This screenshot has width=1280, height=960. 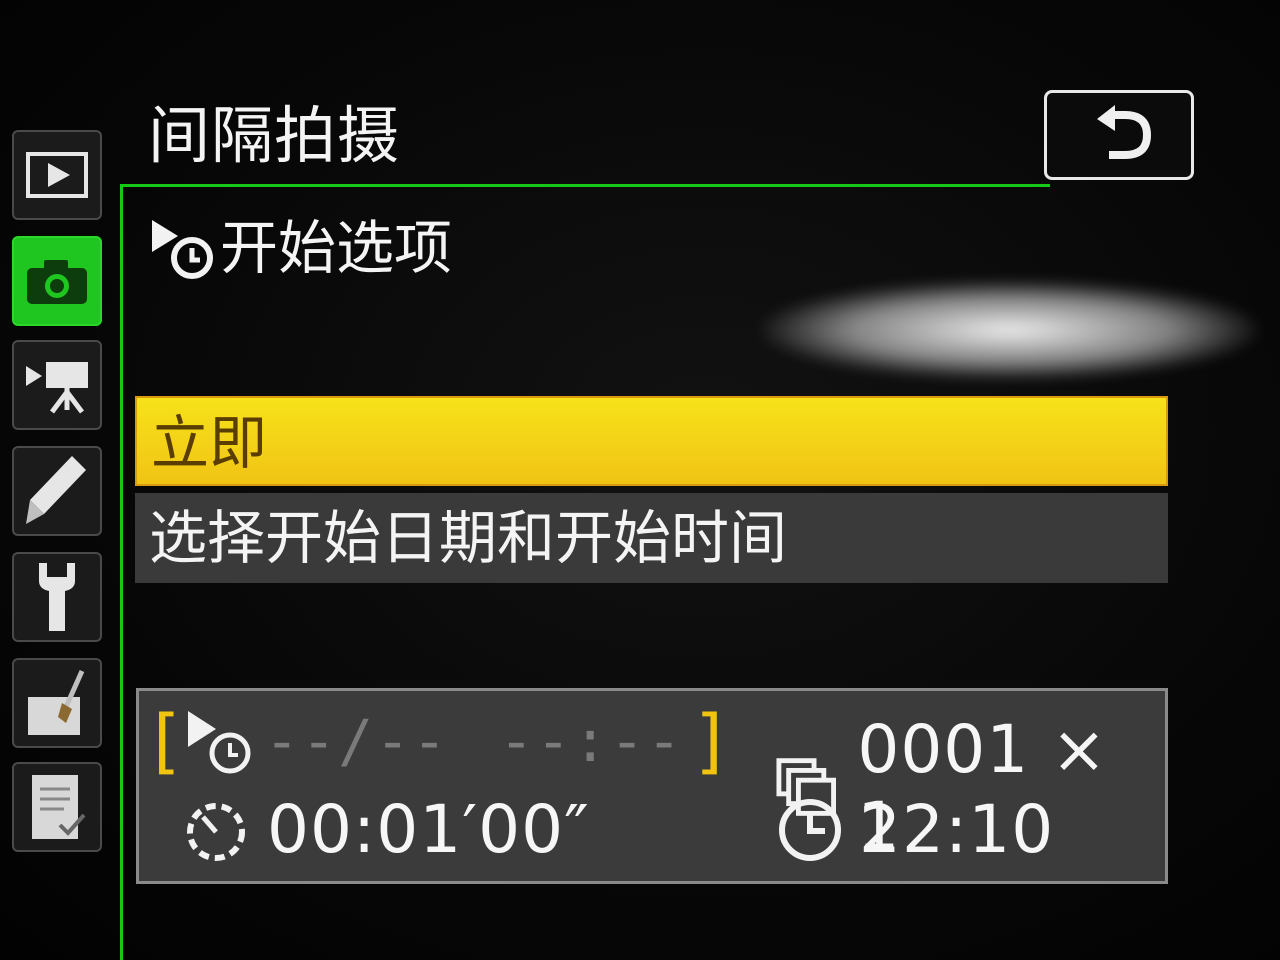 What do you see at coordinates (957, 829) in the screenshot?
I see `clock-value: 22:10` at bounding box center [957, 829].